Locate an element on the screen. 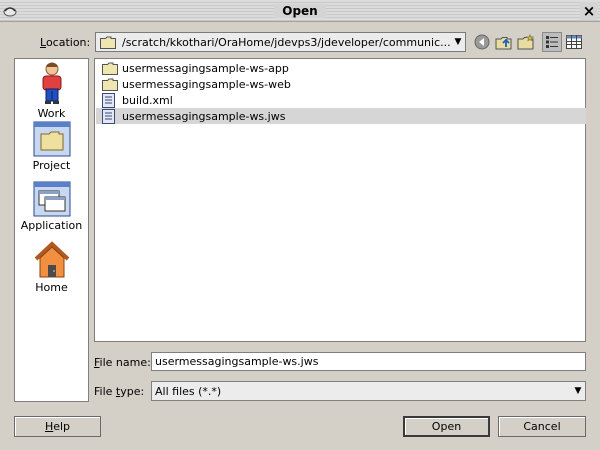  file-type-select: All files (*.*) ▼ is located at coordinates (368, 391).